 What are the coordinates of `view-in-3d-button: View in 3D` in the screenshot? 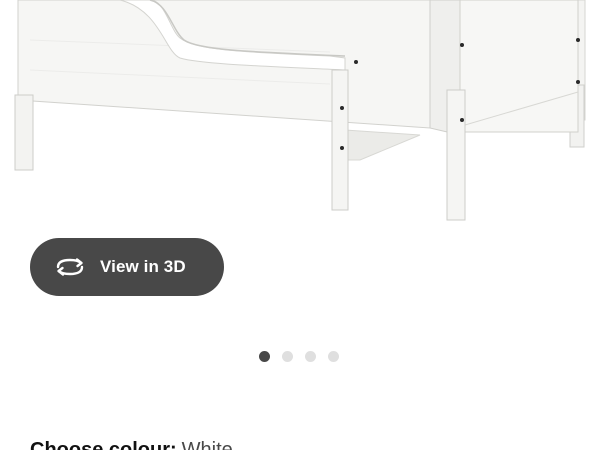 It's located at (127, 267).